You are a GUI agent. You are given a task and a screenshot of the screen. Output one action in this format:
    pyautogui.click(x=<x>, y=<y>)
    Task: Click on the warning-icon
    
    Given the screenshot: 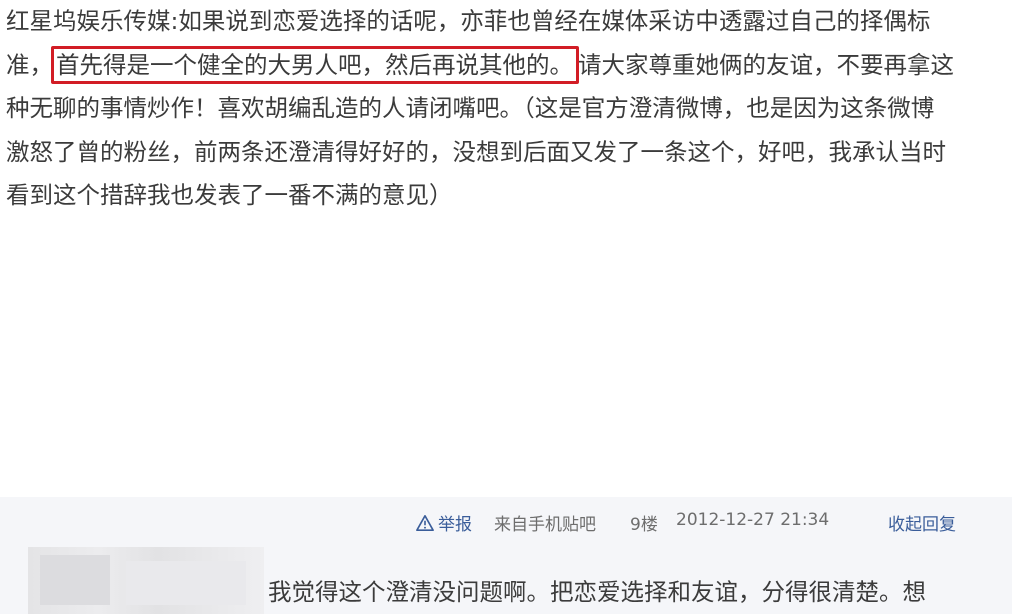 What is the action you would take?
    pyautogui.click(x=425, y=522)
    